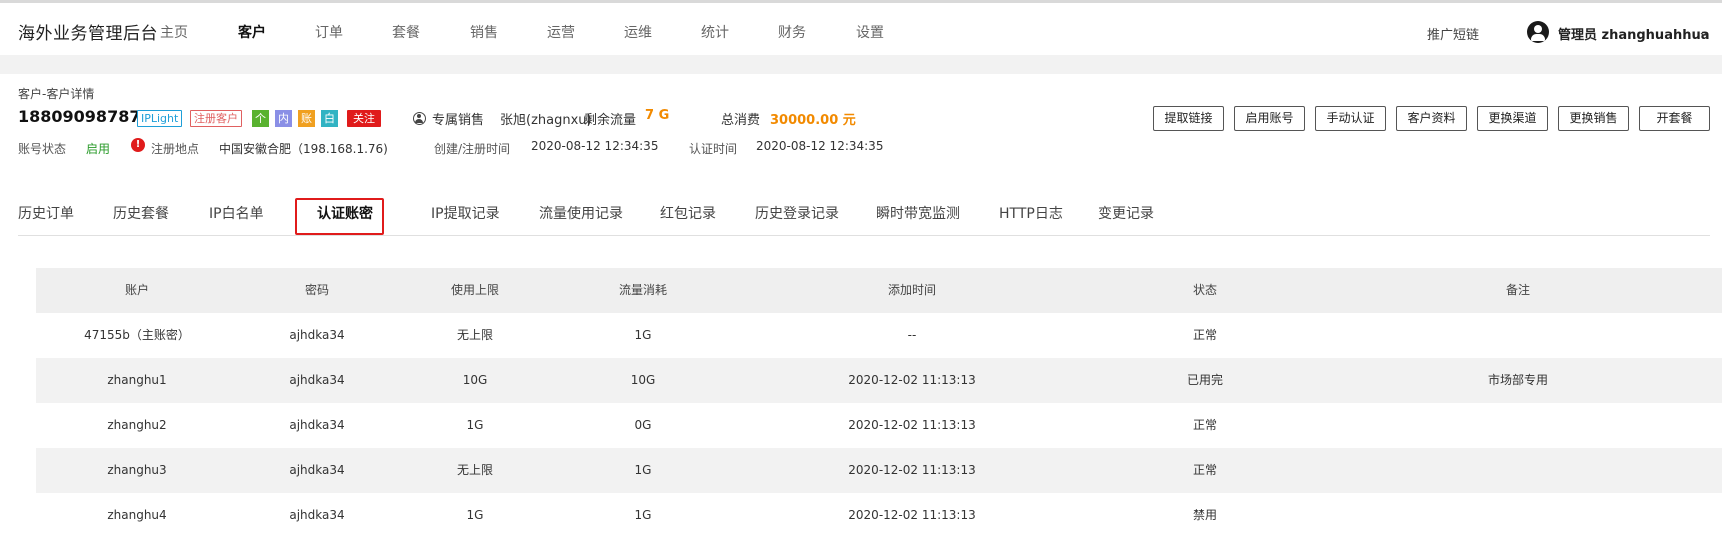 The width and height of the screenshot is (1722, 559). Describe the element at coordinates (329, 118) in the screenshot. I see `whitelist-badge: 白` at that location.